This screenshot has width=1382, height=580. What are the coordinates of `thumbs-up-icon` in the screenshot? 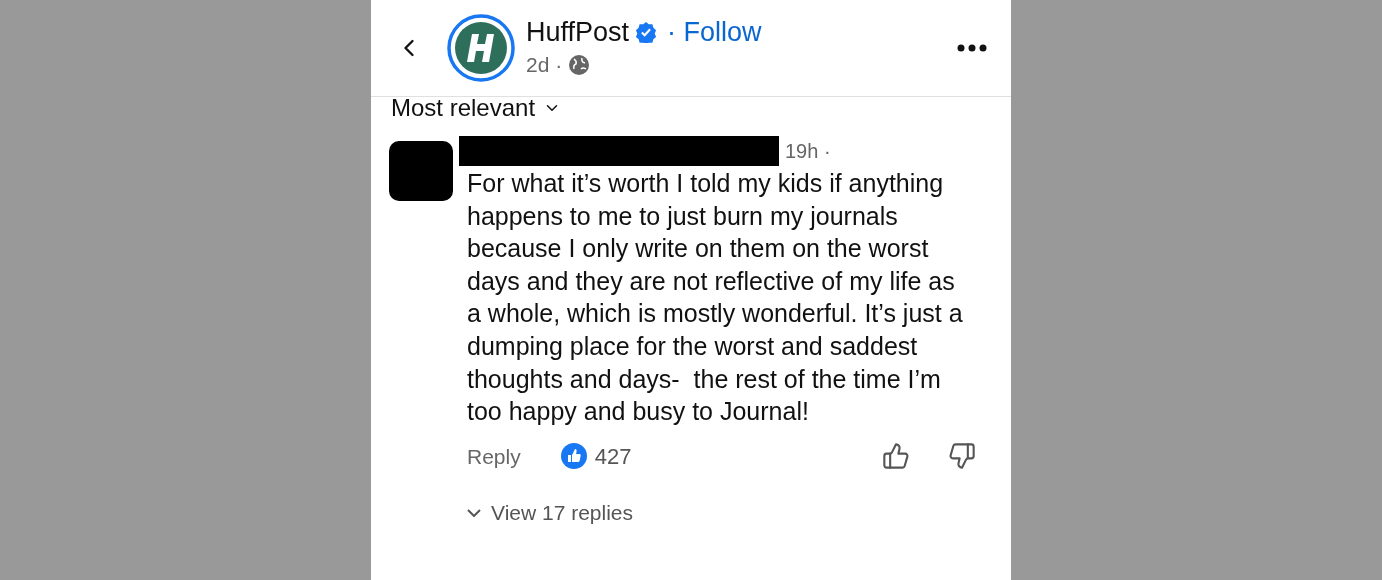 It's located at (896, 456).